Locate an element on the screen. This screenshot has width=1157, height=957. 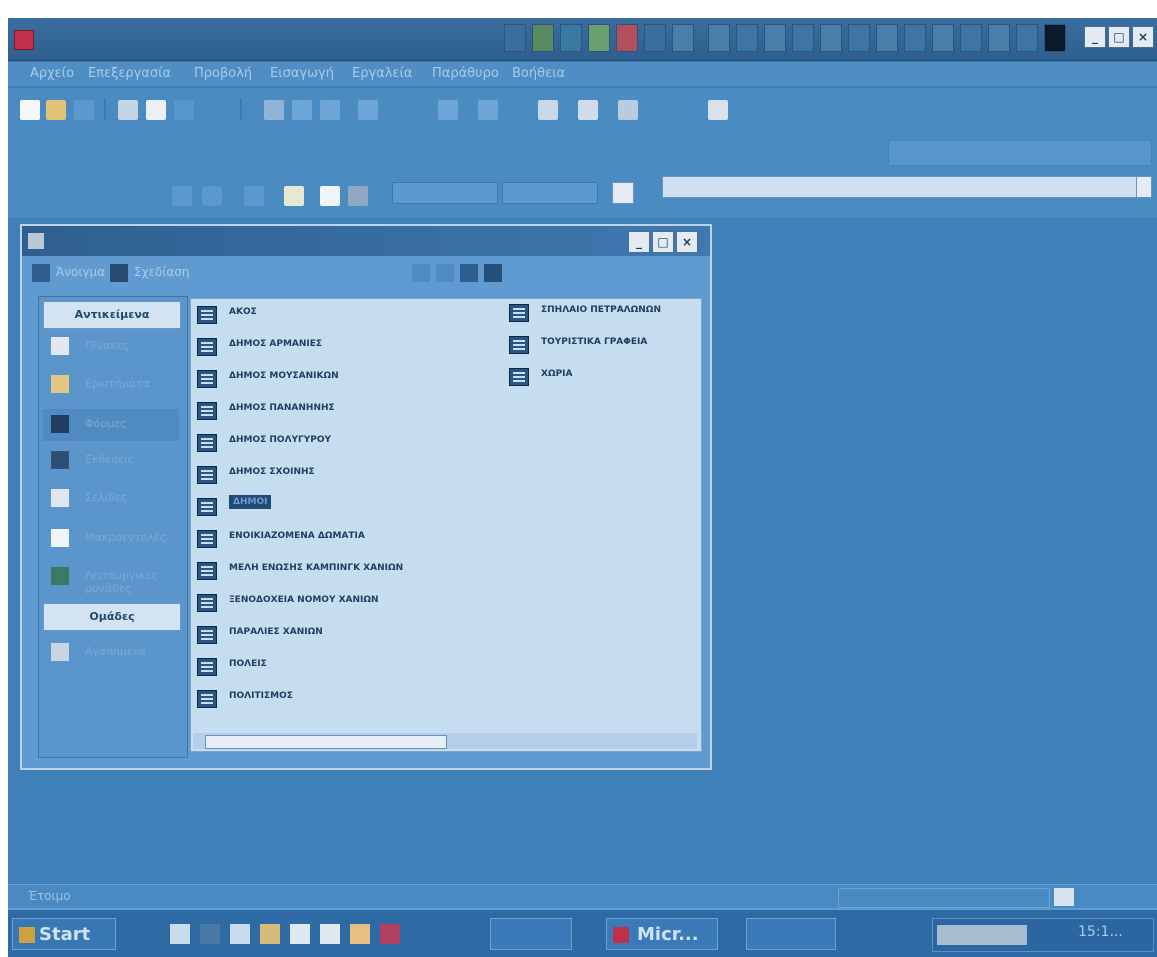
search-web-icon is located at coordinates (358, 196).